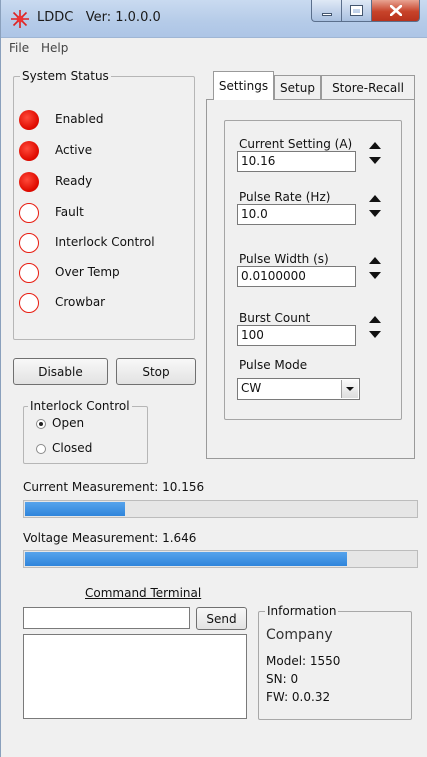 The height and width of the screenshot is (757, 427). What do you see at coordinates (296, 276) in the screenshot?
I see `pulse-width-input: 0.0100000` at bounding box center [296, 276].